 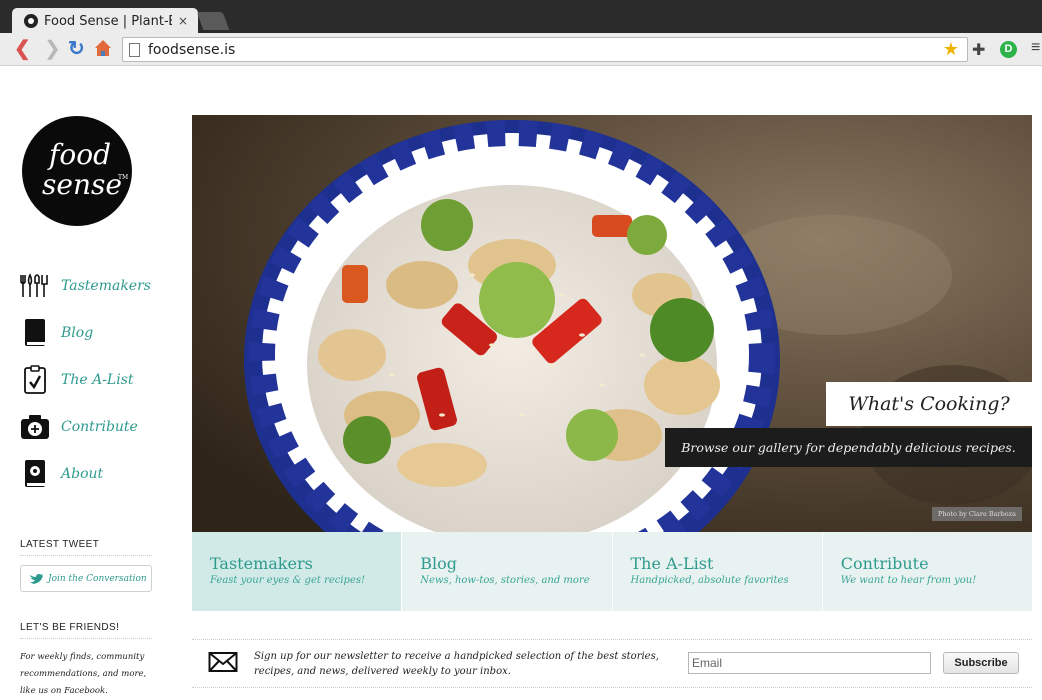 What do you see at coordinates (192, 49) in the screenshot?
I see `url-text: foodsense.is` at bounding box center [192, 49].